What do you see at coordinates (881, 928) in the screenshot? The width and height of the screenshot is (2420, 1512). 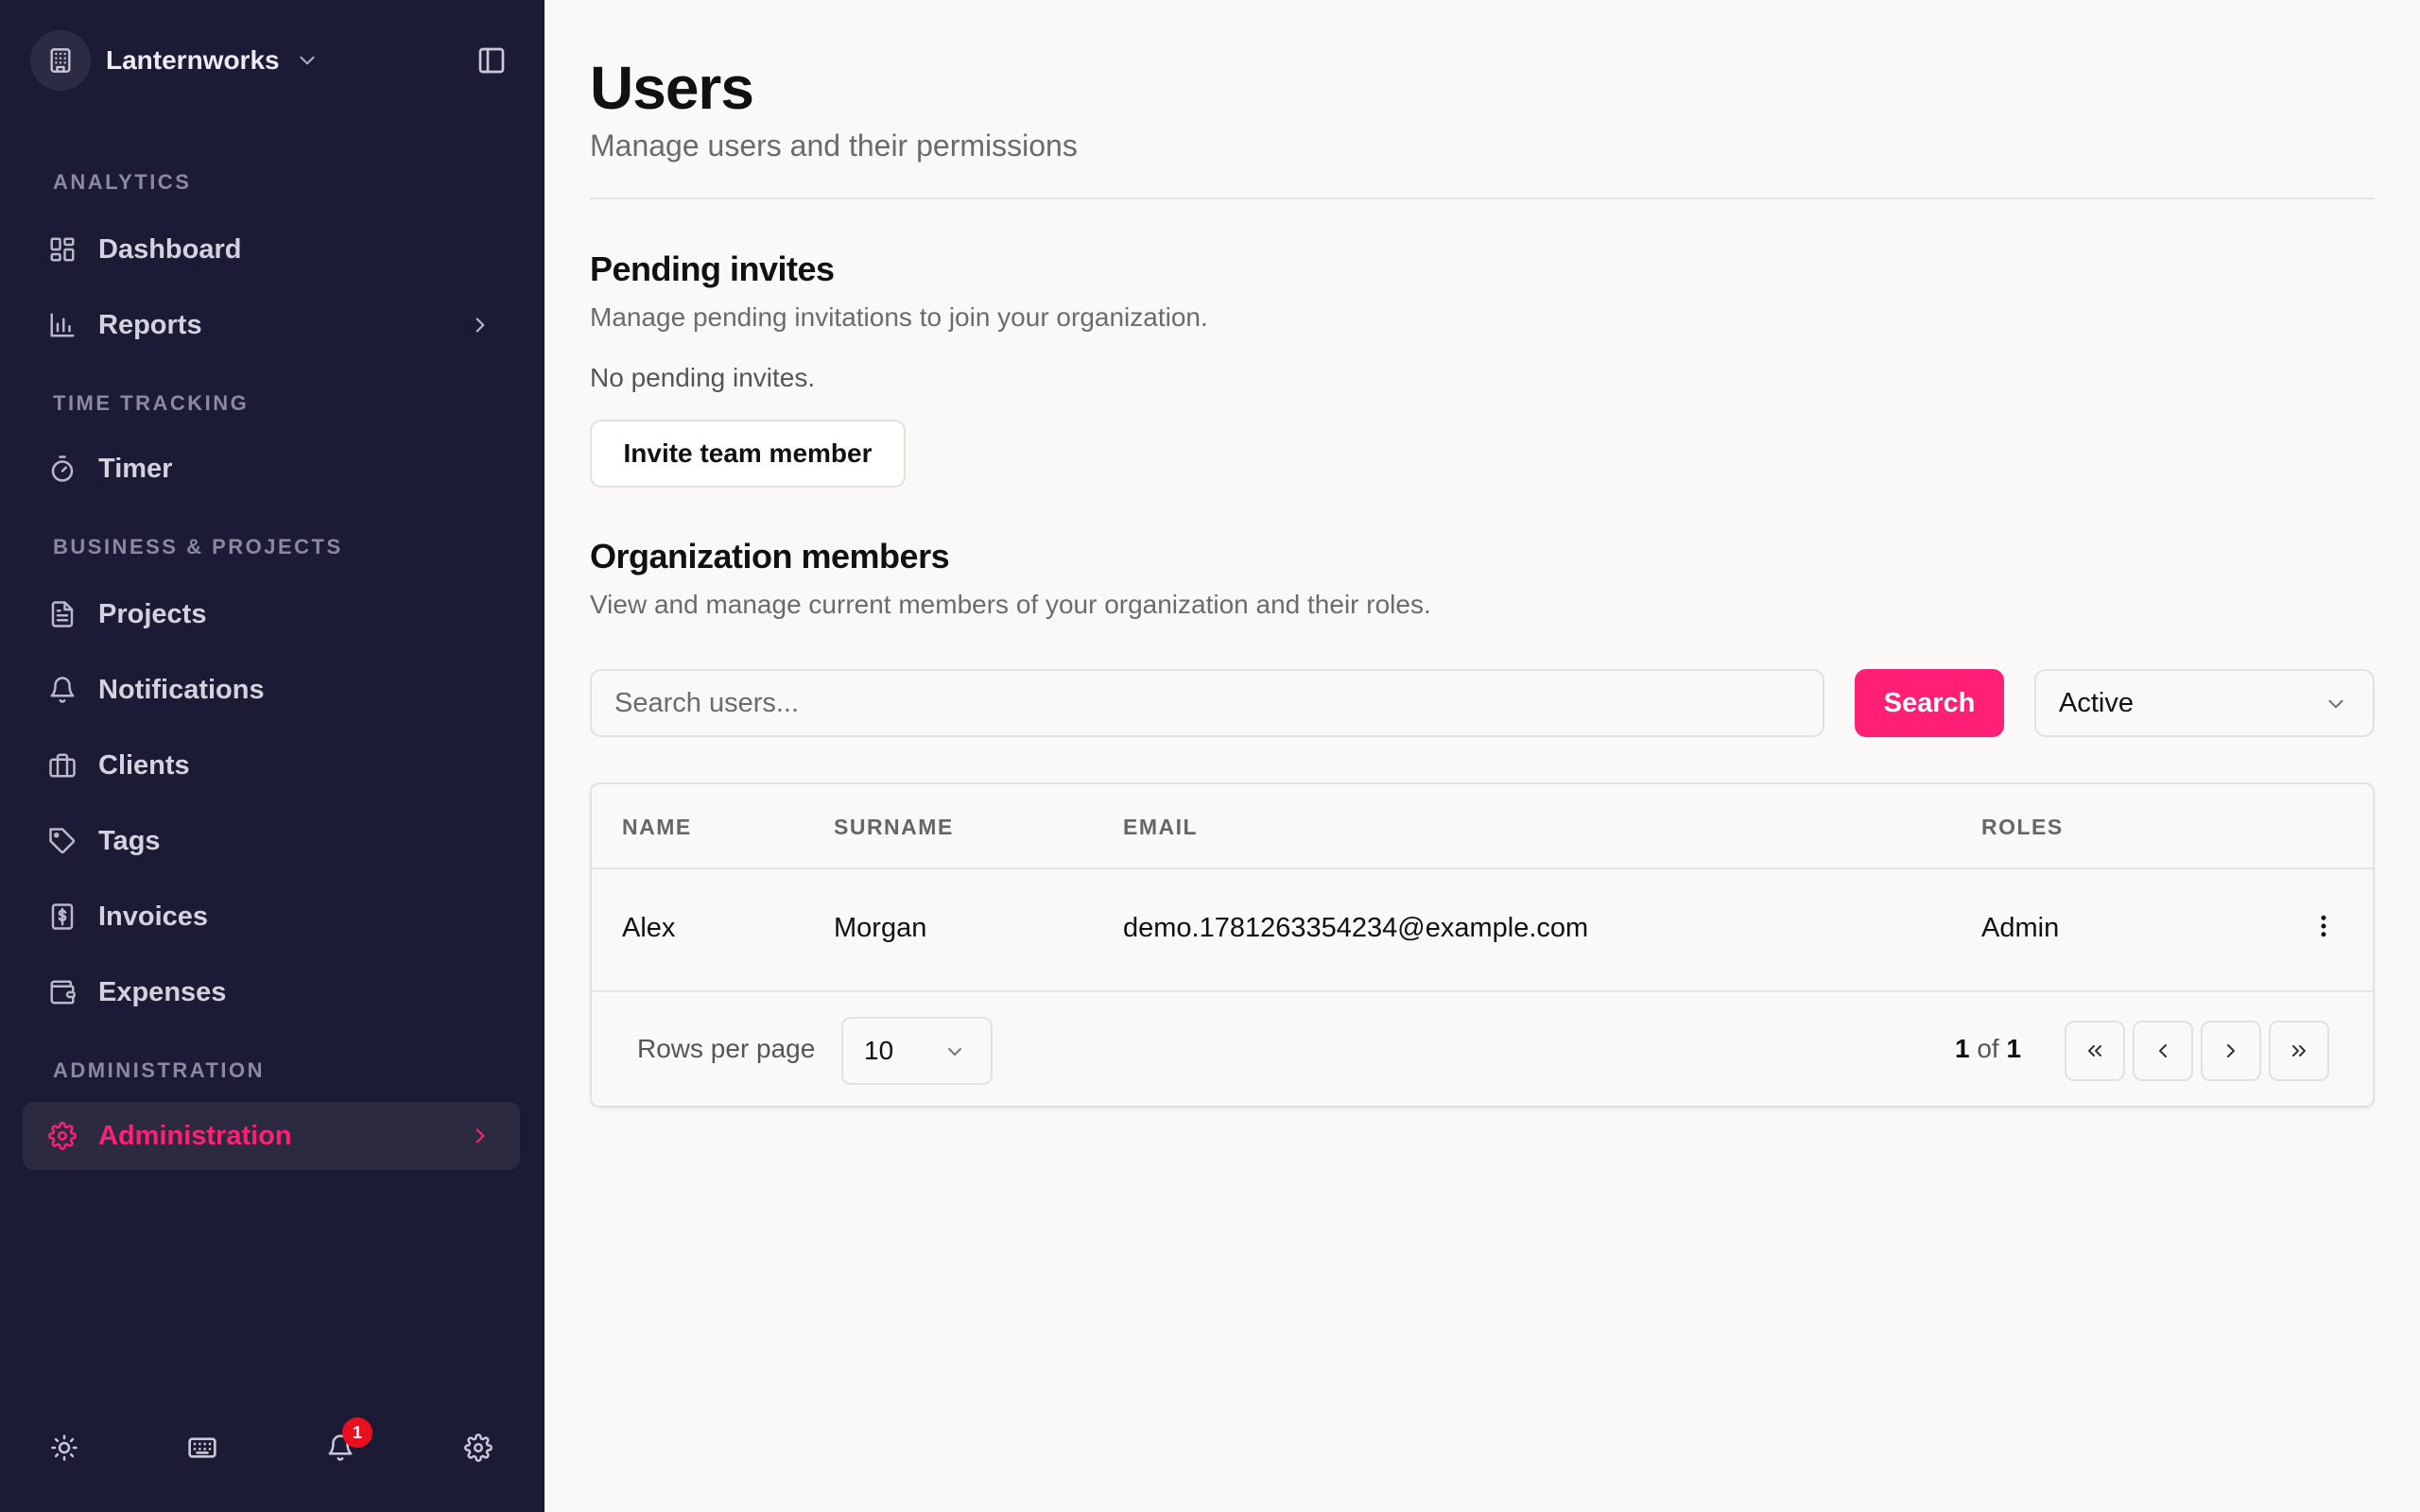 I see `cell-surname: Morgan` at bounding box center [881, 928].